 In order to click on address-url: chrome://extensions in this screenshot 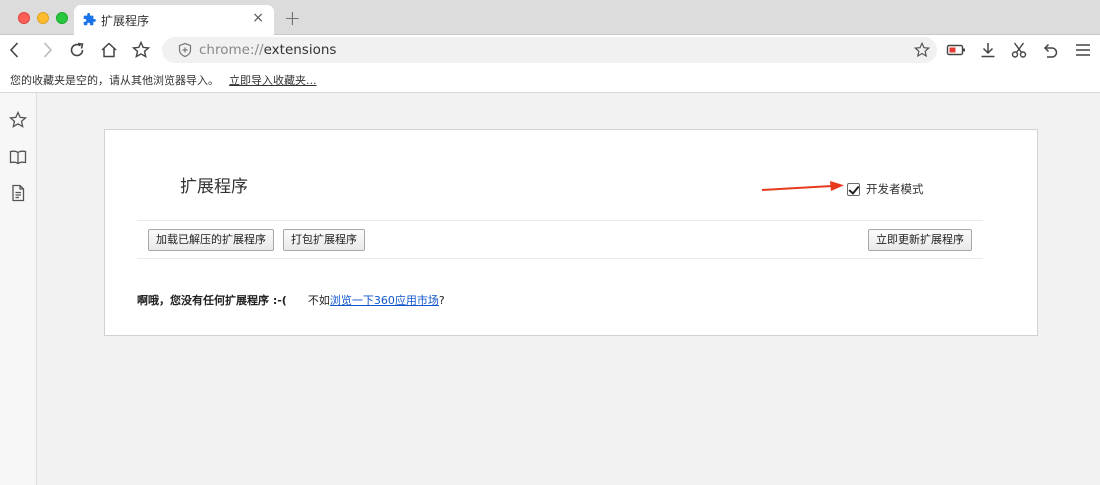, I will do `click(267, 50)`.